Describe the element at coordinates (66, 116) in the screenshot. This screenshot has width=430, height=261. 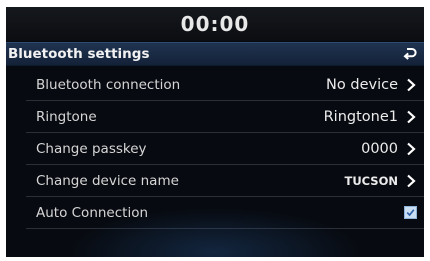
I see `ringtone-label: Ringtone` at that location.